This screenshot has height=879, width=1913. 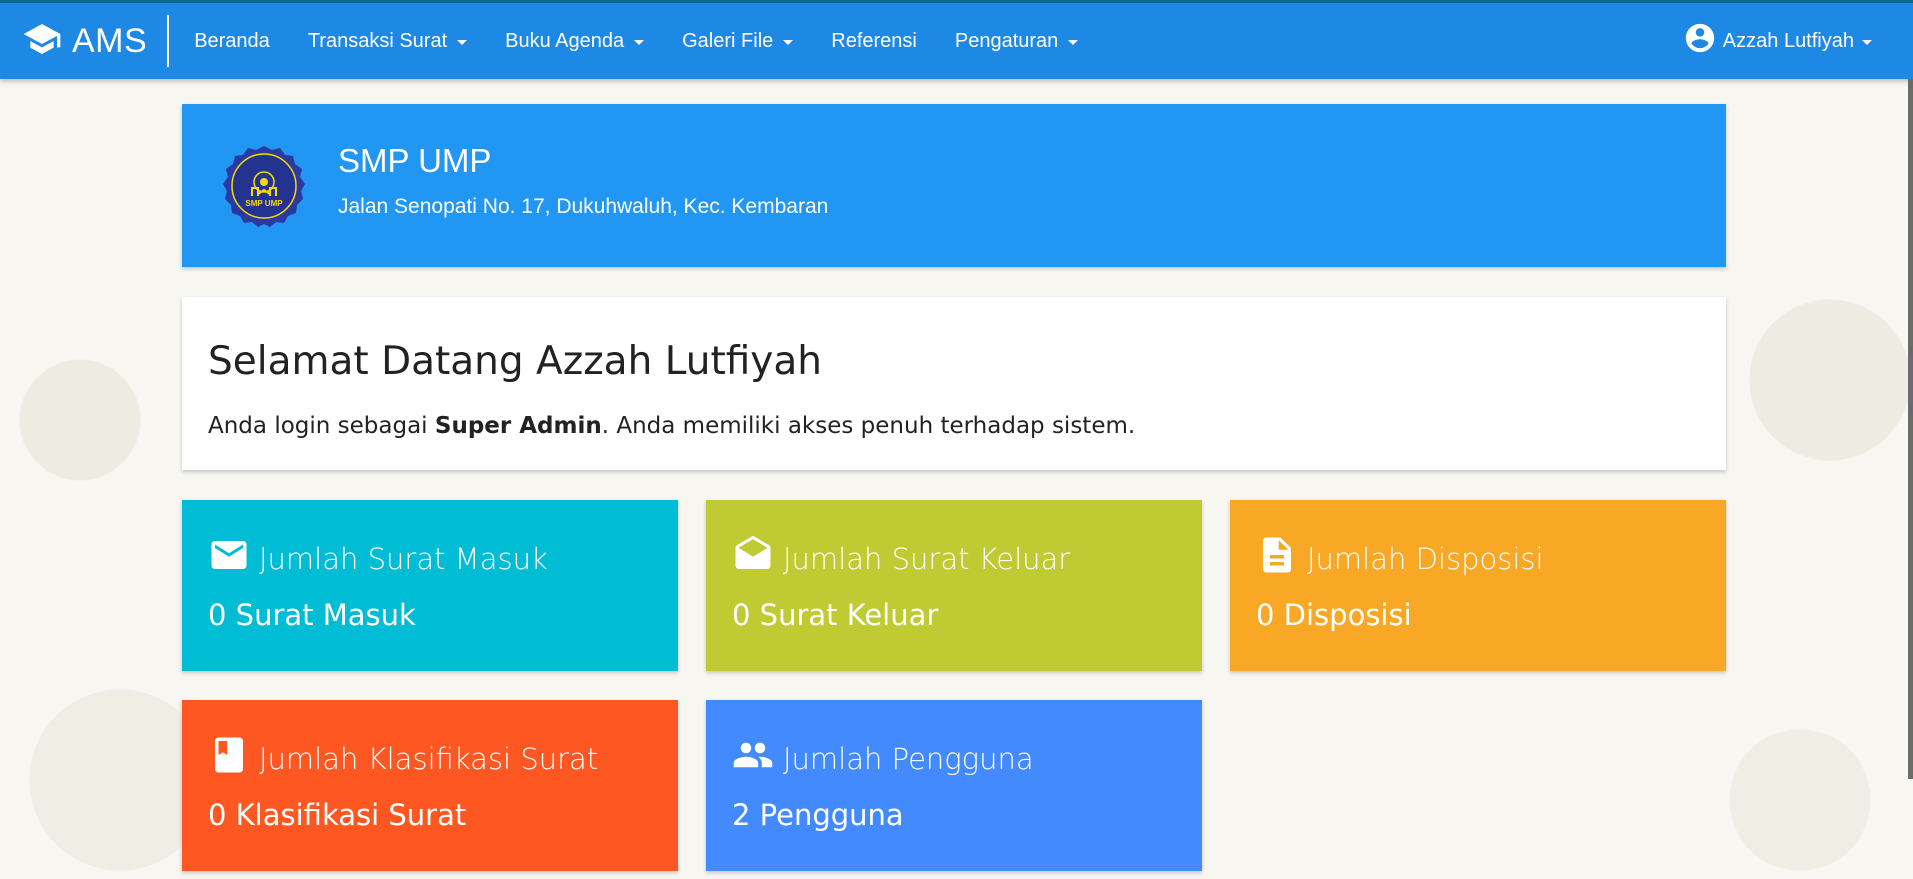 I want to click on bookmark-book-icon, so click(x=233, y=758).